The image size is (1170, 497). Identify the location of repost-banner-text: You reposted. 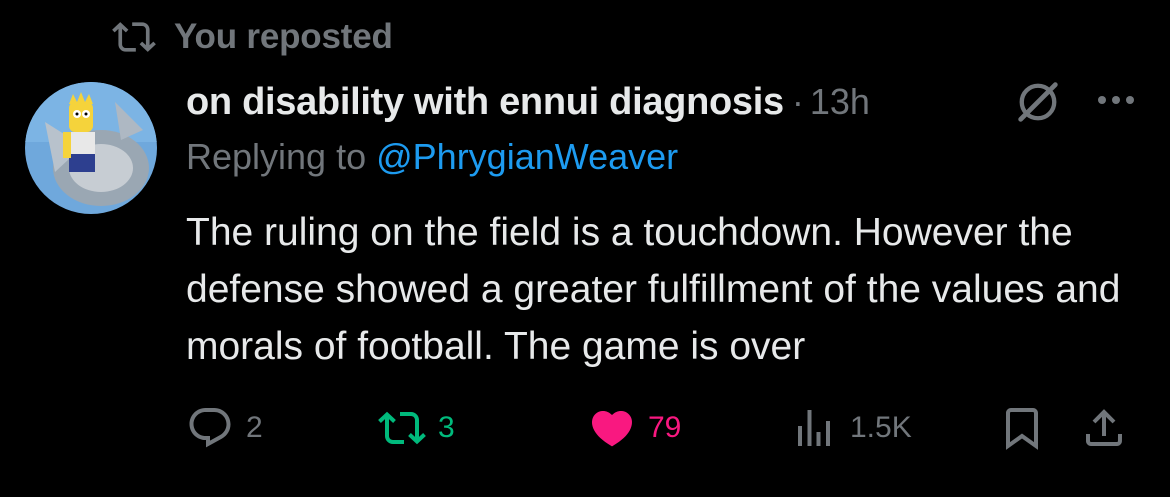
(283, 36).